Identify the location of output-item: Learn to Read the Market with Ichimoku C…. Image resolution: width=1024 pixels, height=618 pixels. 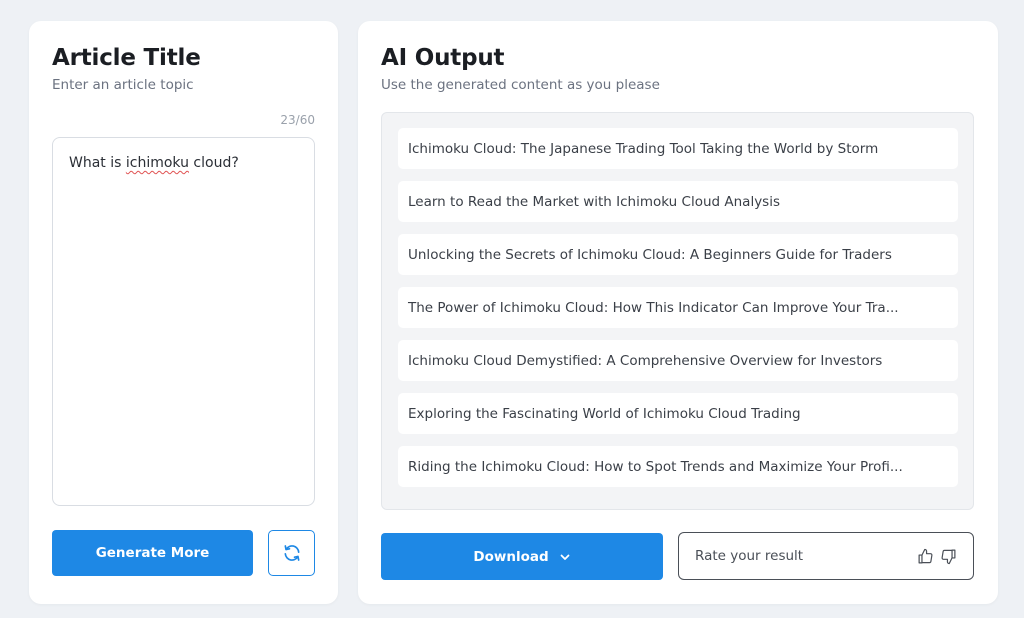
(678, 201).